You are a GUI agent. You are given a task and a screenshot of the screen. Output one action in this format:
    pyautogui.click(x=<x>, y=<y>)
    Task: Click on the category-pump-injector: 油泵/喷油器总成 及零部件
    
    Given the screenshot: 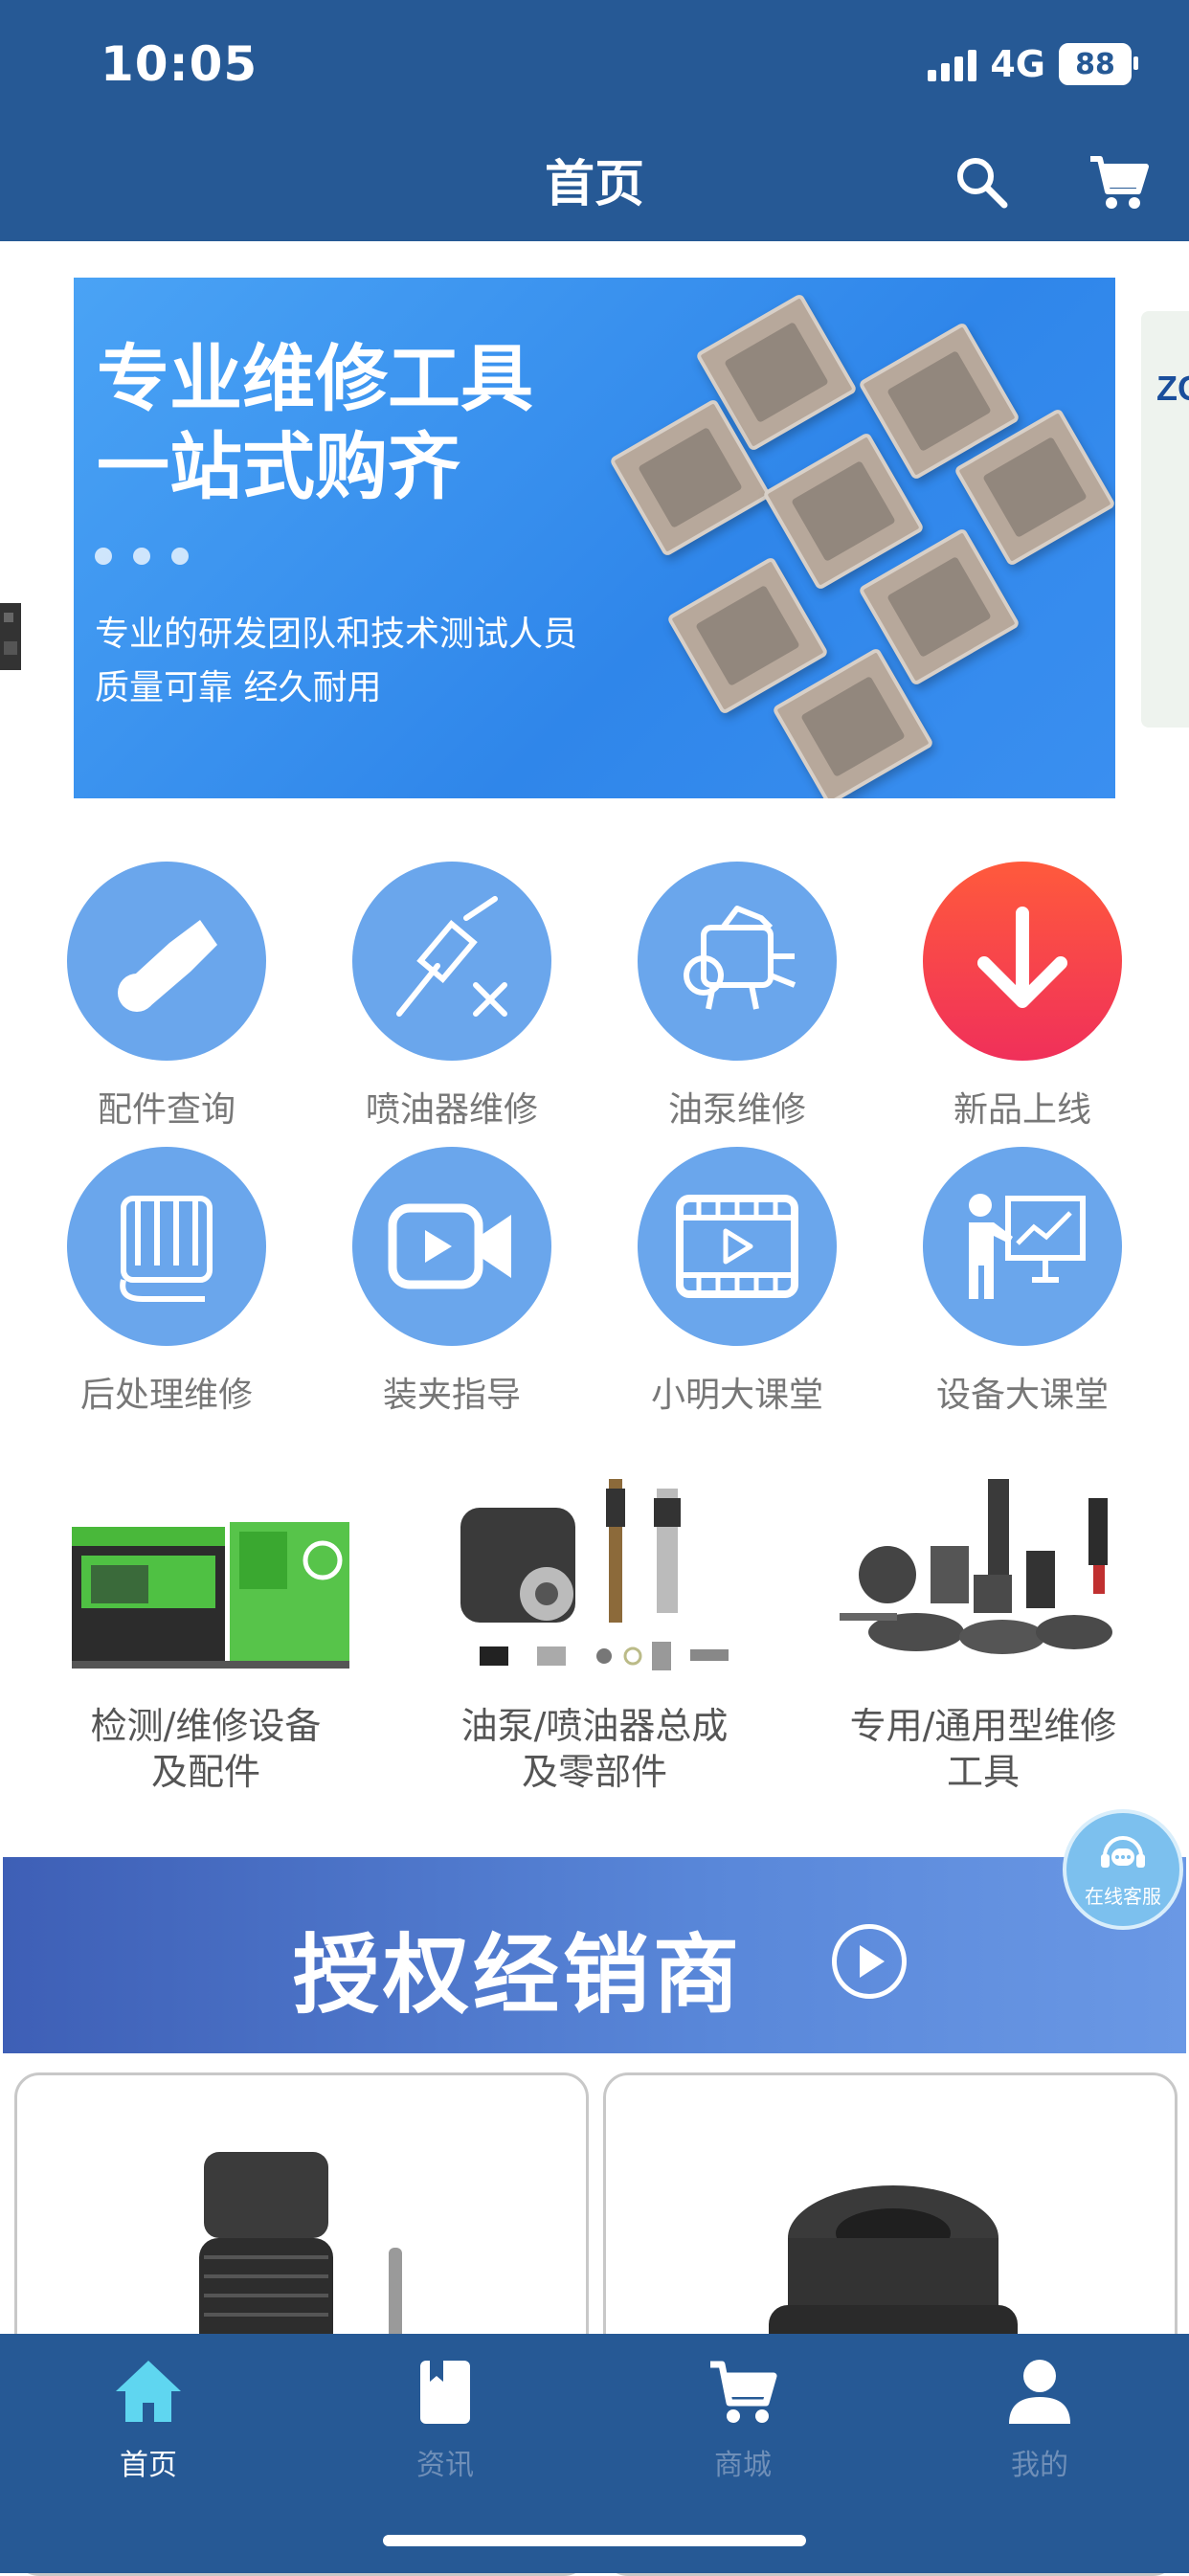 What is the action you would take?
    pyautogui.click(x=594, y=1632)
    